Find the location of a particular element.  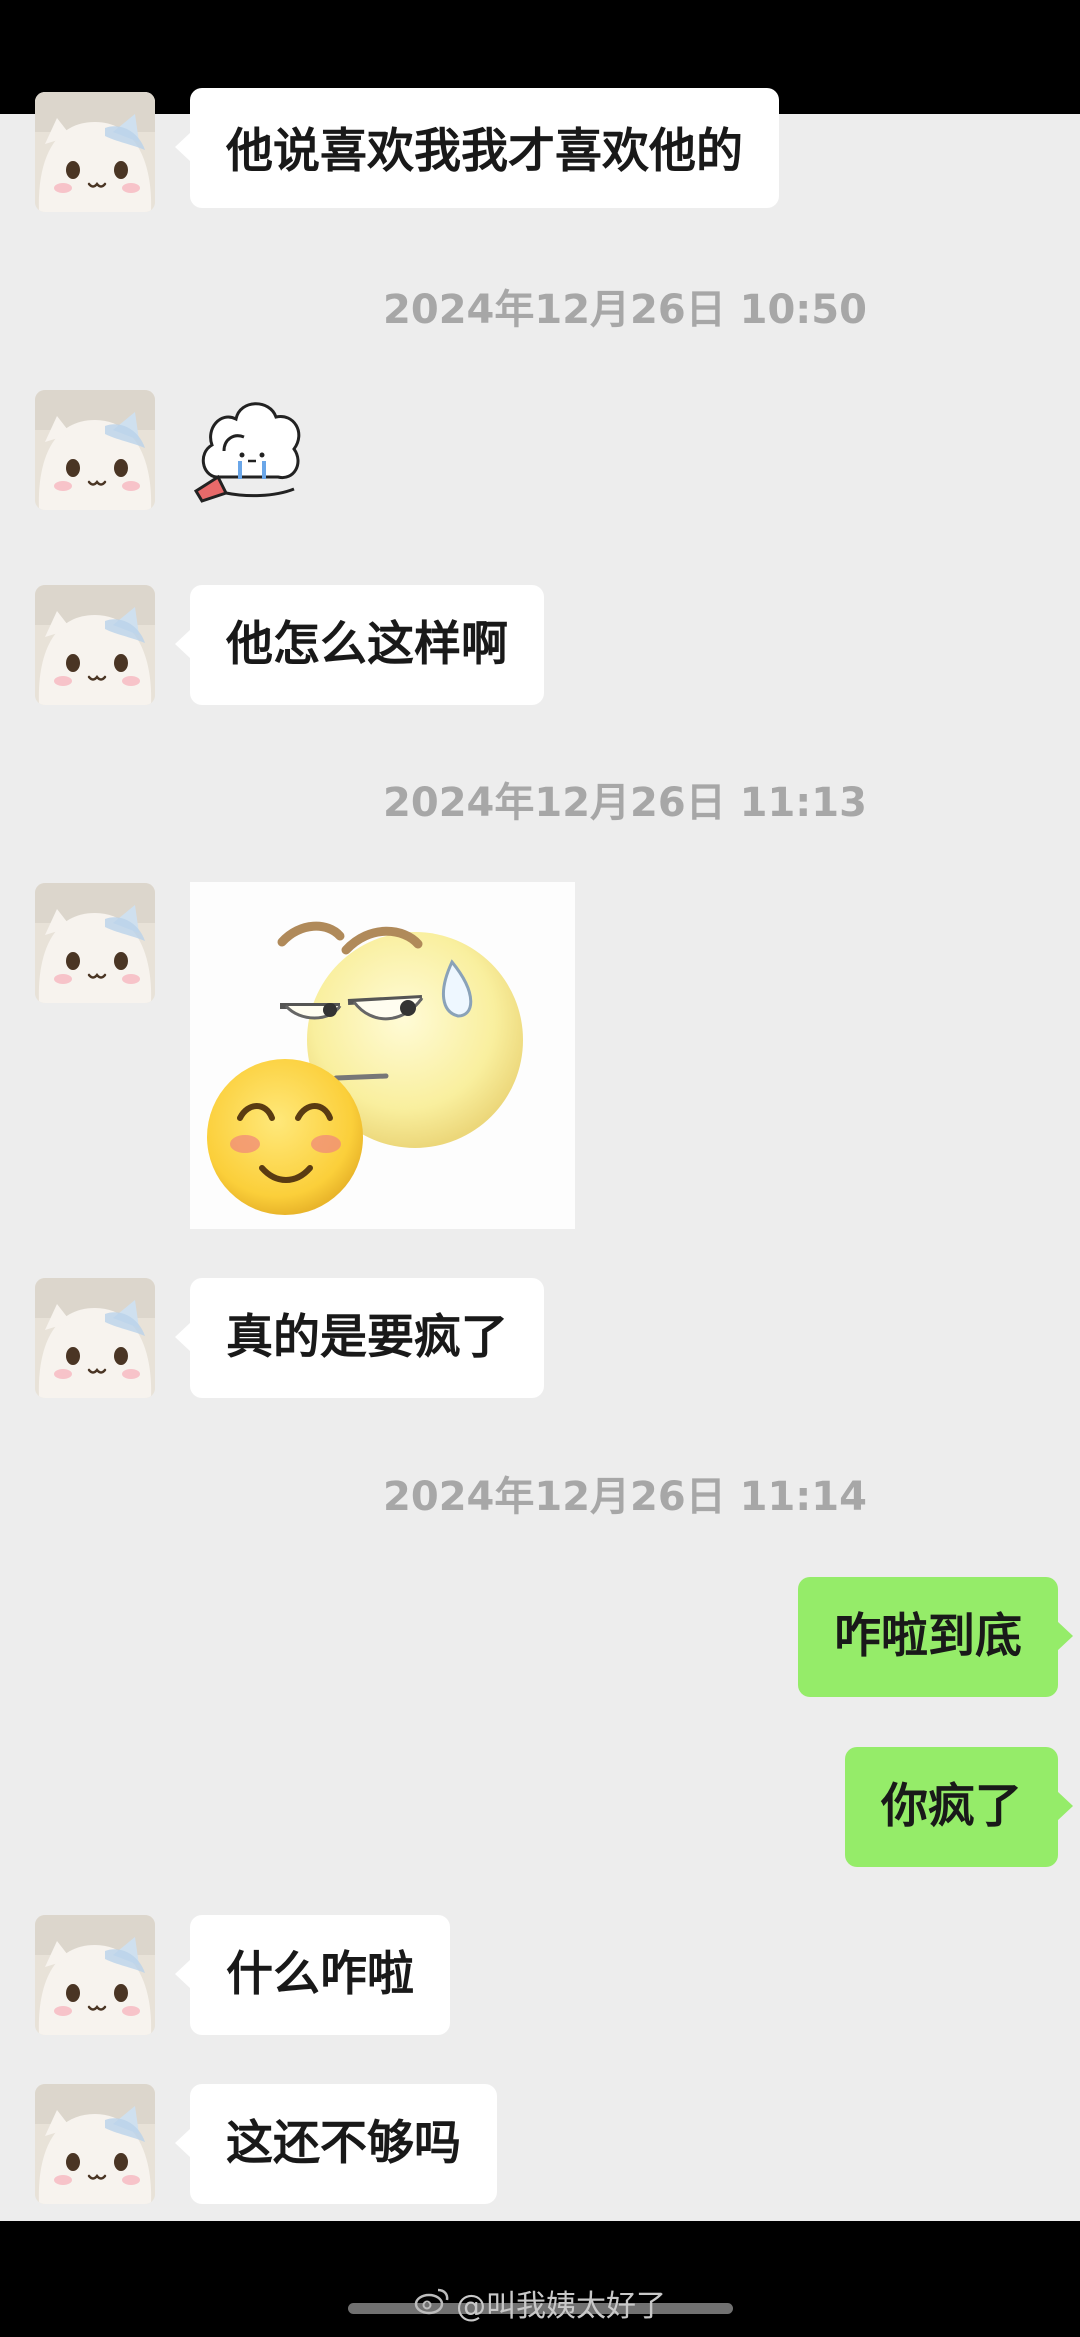

crying-bunny-sticker is located at coordinates (255, 453).